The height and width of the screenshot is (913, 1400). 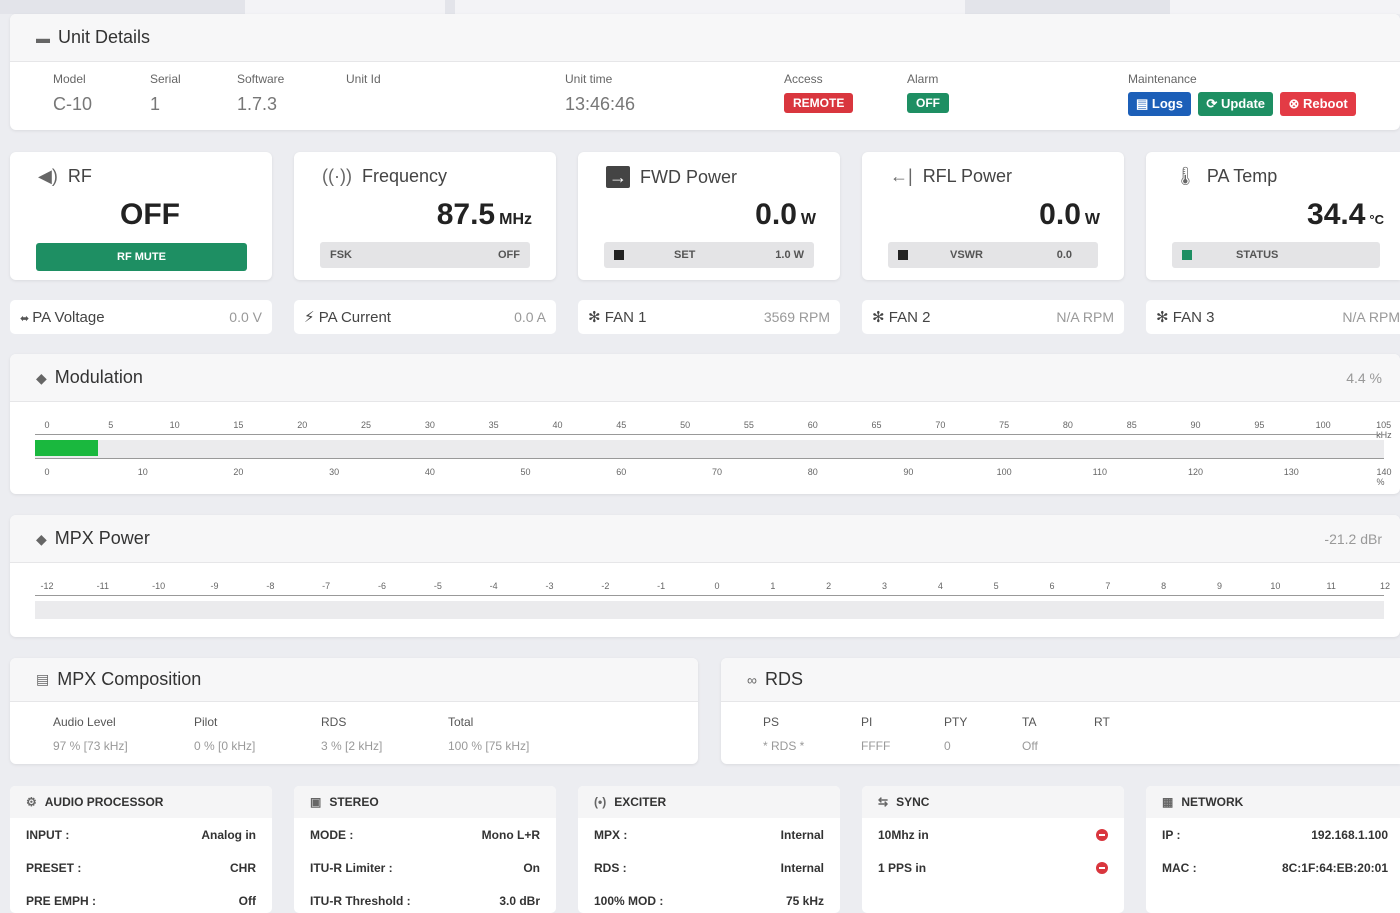 I want to click on stereo-limiter-value: On, so click(x=531, y=867).